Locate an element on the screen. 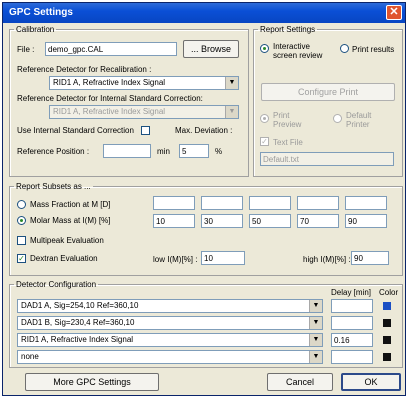  detector-name-1: DAD1 A, Sig=254,10 Ref=360,10 is located at coordinates (80, 305).